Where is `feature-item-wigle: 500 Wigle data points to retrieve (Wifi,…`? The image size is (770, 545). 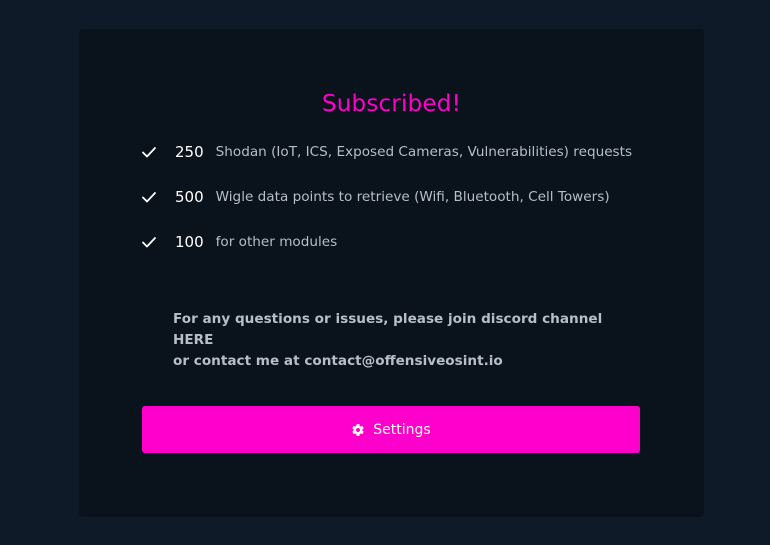
feature-item-wigle: 500 Wigle data points to retrieve (Wifi,… is located at coordinates (411, 197).